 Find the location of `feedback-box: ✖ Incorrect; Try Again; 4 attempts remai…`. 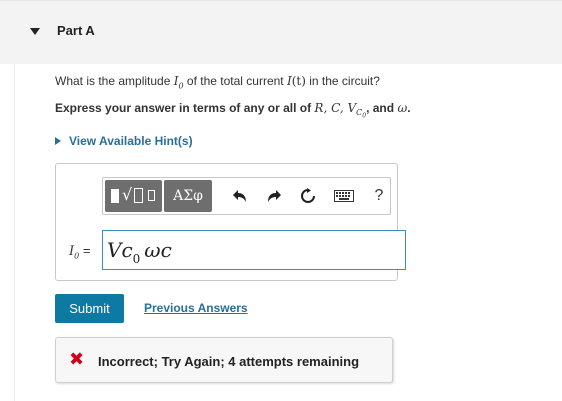

feedback-box: ✖ Incorrect; Try Again; 4 attempts remai… is located at coordinates (224, 360).